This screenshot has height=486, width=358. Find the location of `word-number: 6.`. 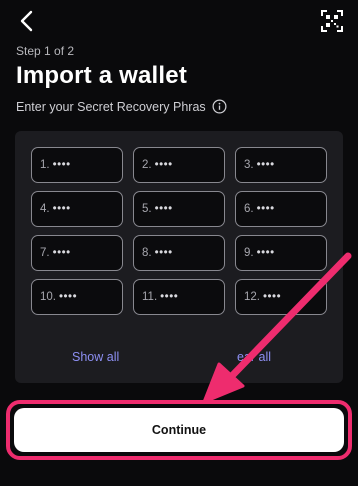

word-number: 6. is located at coordinates (249, 209).